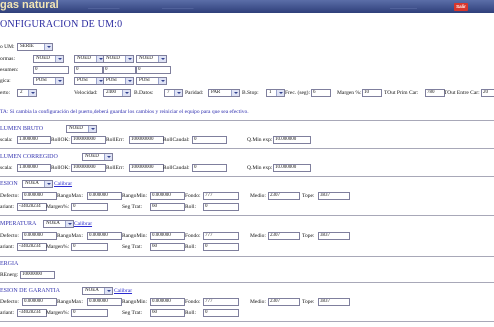 Image resolution: width=494 pixels, height=327 pixels. What do you see at coordinates (6, 168) in the screenshot?
I see `escala-label: scala:` at bounding box center [6, 168].